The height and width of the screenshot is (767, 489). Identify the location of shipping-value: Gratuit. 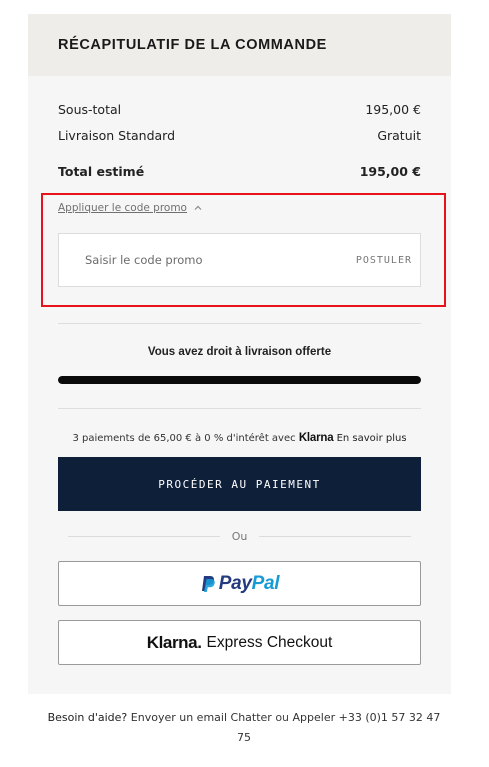
(399, 135).